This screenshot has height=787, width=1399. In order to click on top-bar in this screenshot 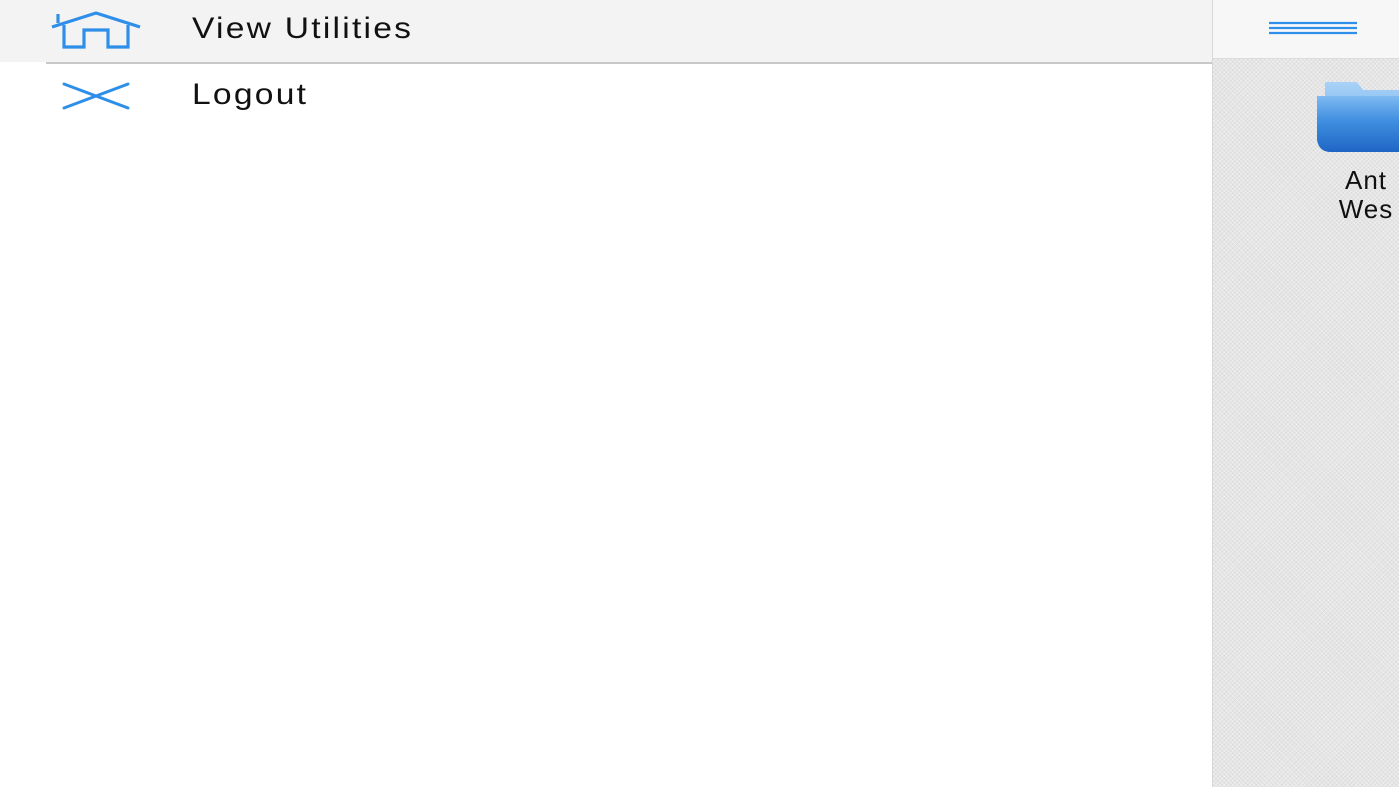, I will do `click(1306, 29)`.